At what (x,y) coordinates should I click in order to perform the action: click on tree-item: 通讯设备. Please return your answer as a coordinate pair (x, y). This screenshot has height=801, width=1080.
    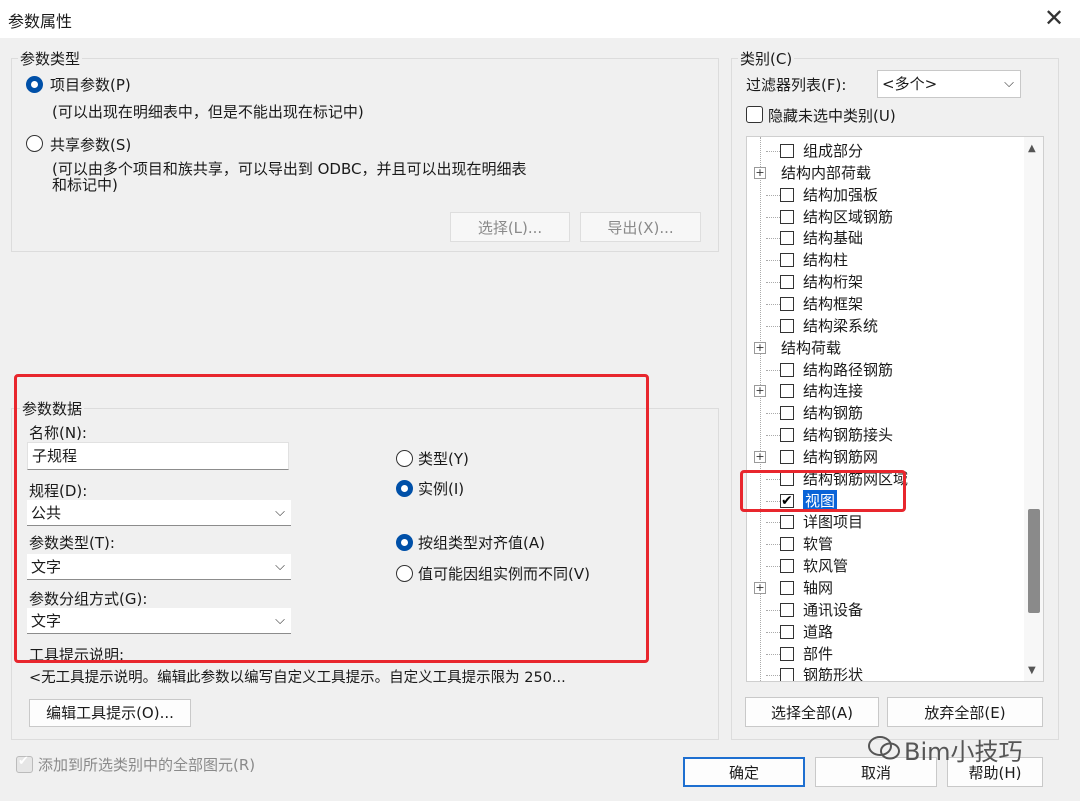
    Looking at the image, I should click on (886, 610).